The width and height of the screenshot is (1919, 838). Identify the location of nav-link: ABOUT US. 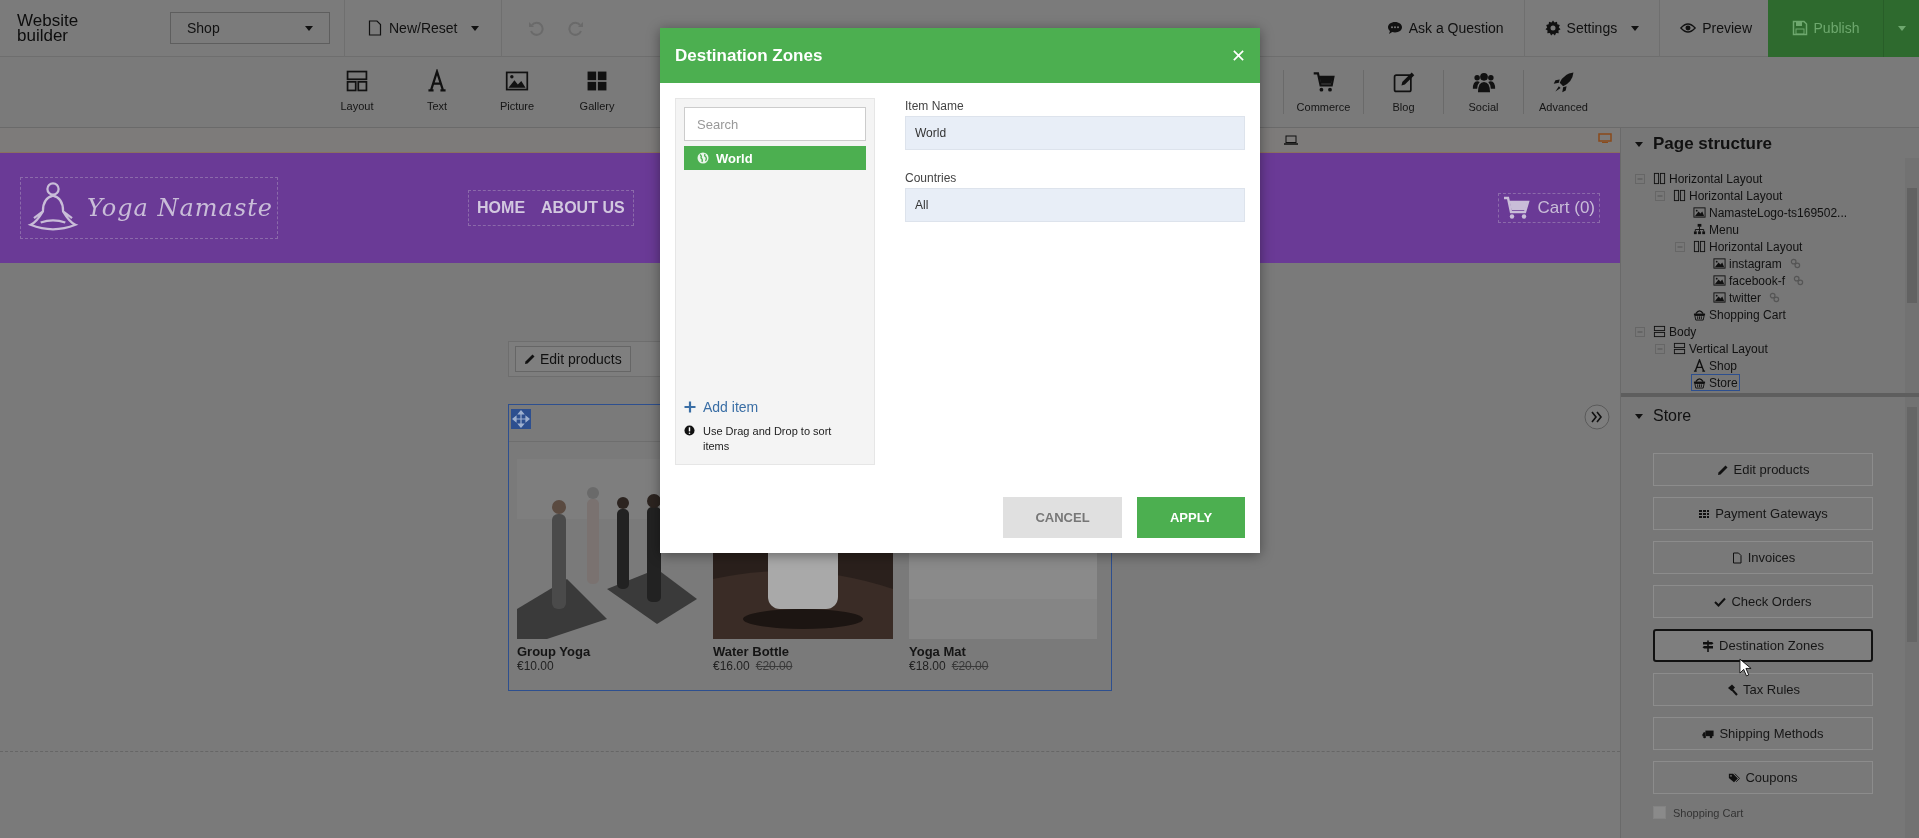
(583, 208).